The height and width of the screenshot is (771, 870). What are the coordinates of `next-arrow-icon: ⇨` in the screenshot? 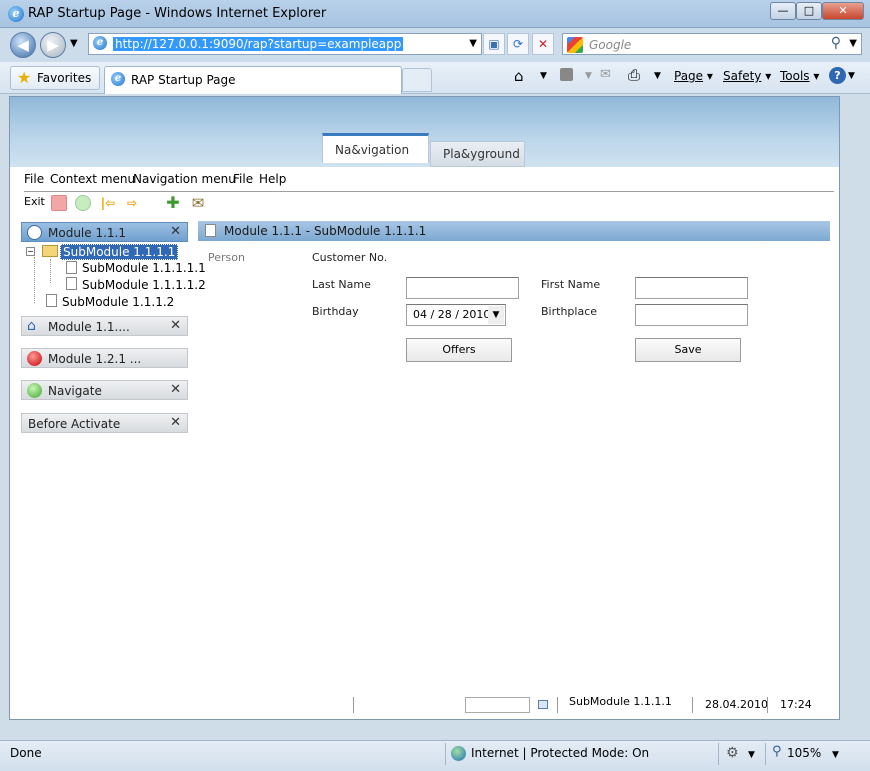 It's located at (132, 203).